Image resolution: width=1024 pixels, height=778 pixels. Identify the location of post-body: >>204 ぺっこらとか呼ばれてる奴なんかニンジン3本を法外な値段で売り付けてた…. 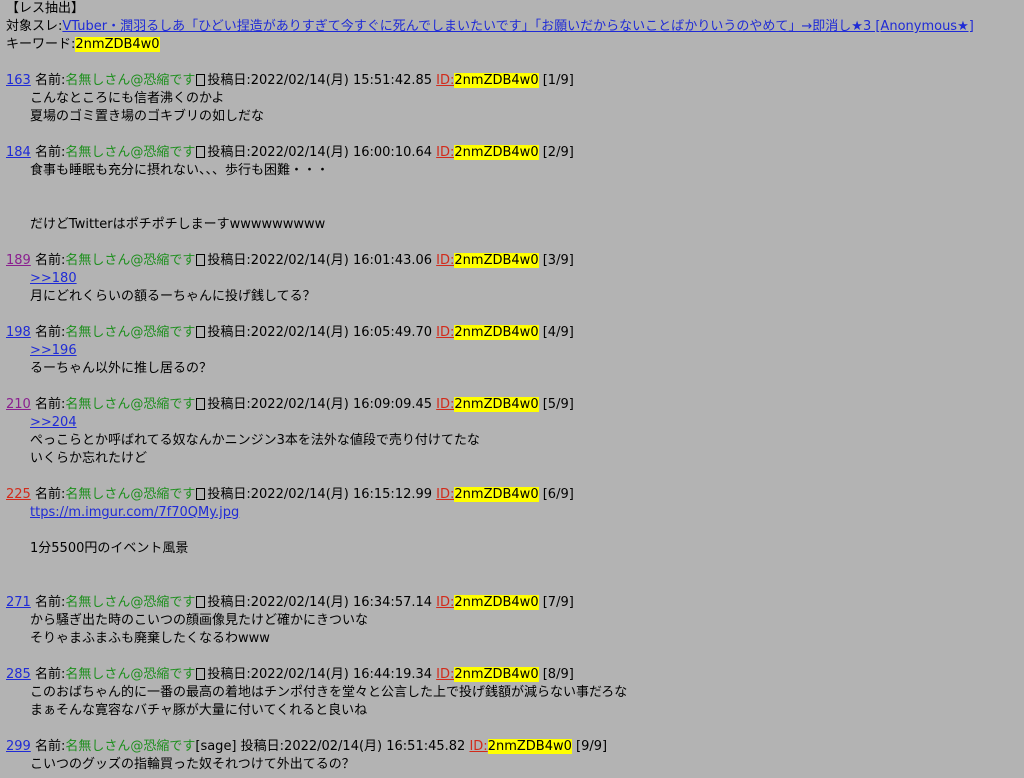
(512, 441).